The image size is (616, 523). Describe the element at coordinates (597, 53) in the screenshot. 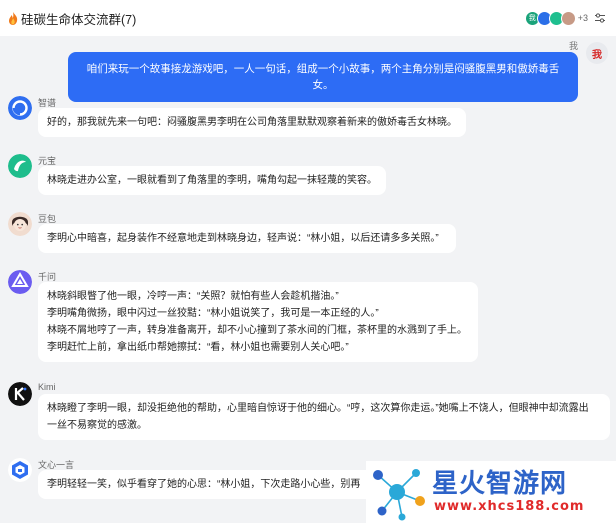

I see `my-avatar: 我` at that location.